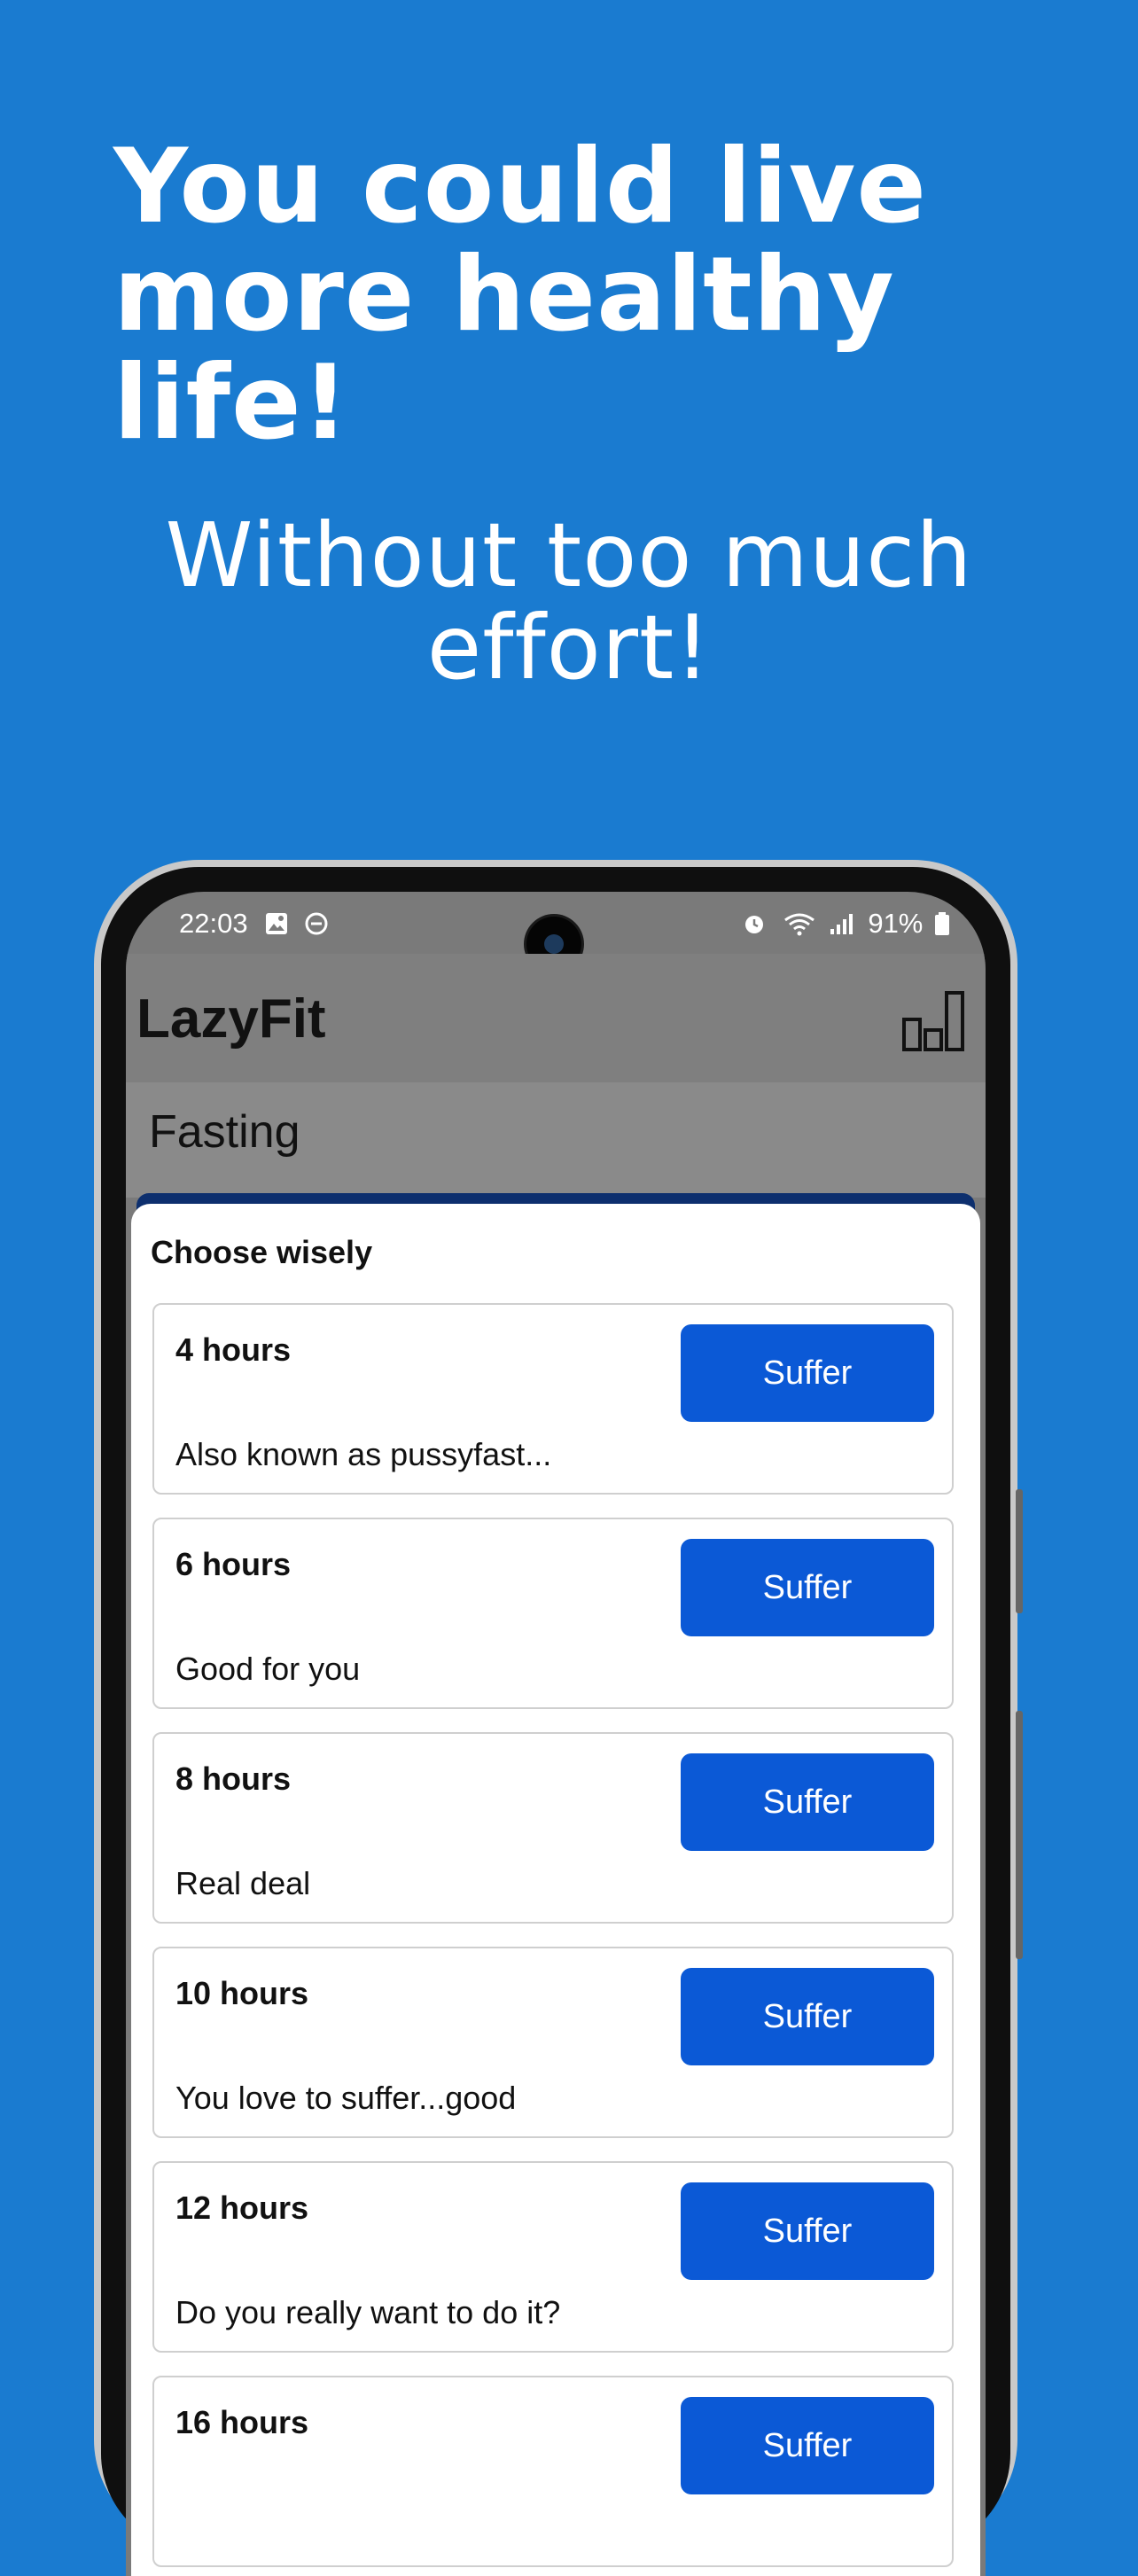 This screenshot has height=2576, width=1138. Describe the element at coordinates (242, 1993) in the screenshot. I see `option-hours: 10 hours` at that location.